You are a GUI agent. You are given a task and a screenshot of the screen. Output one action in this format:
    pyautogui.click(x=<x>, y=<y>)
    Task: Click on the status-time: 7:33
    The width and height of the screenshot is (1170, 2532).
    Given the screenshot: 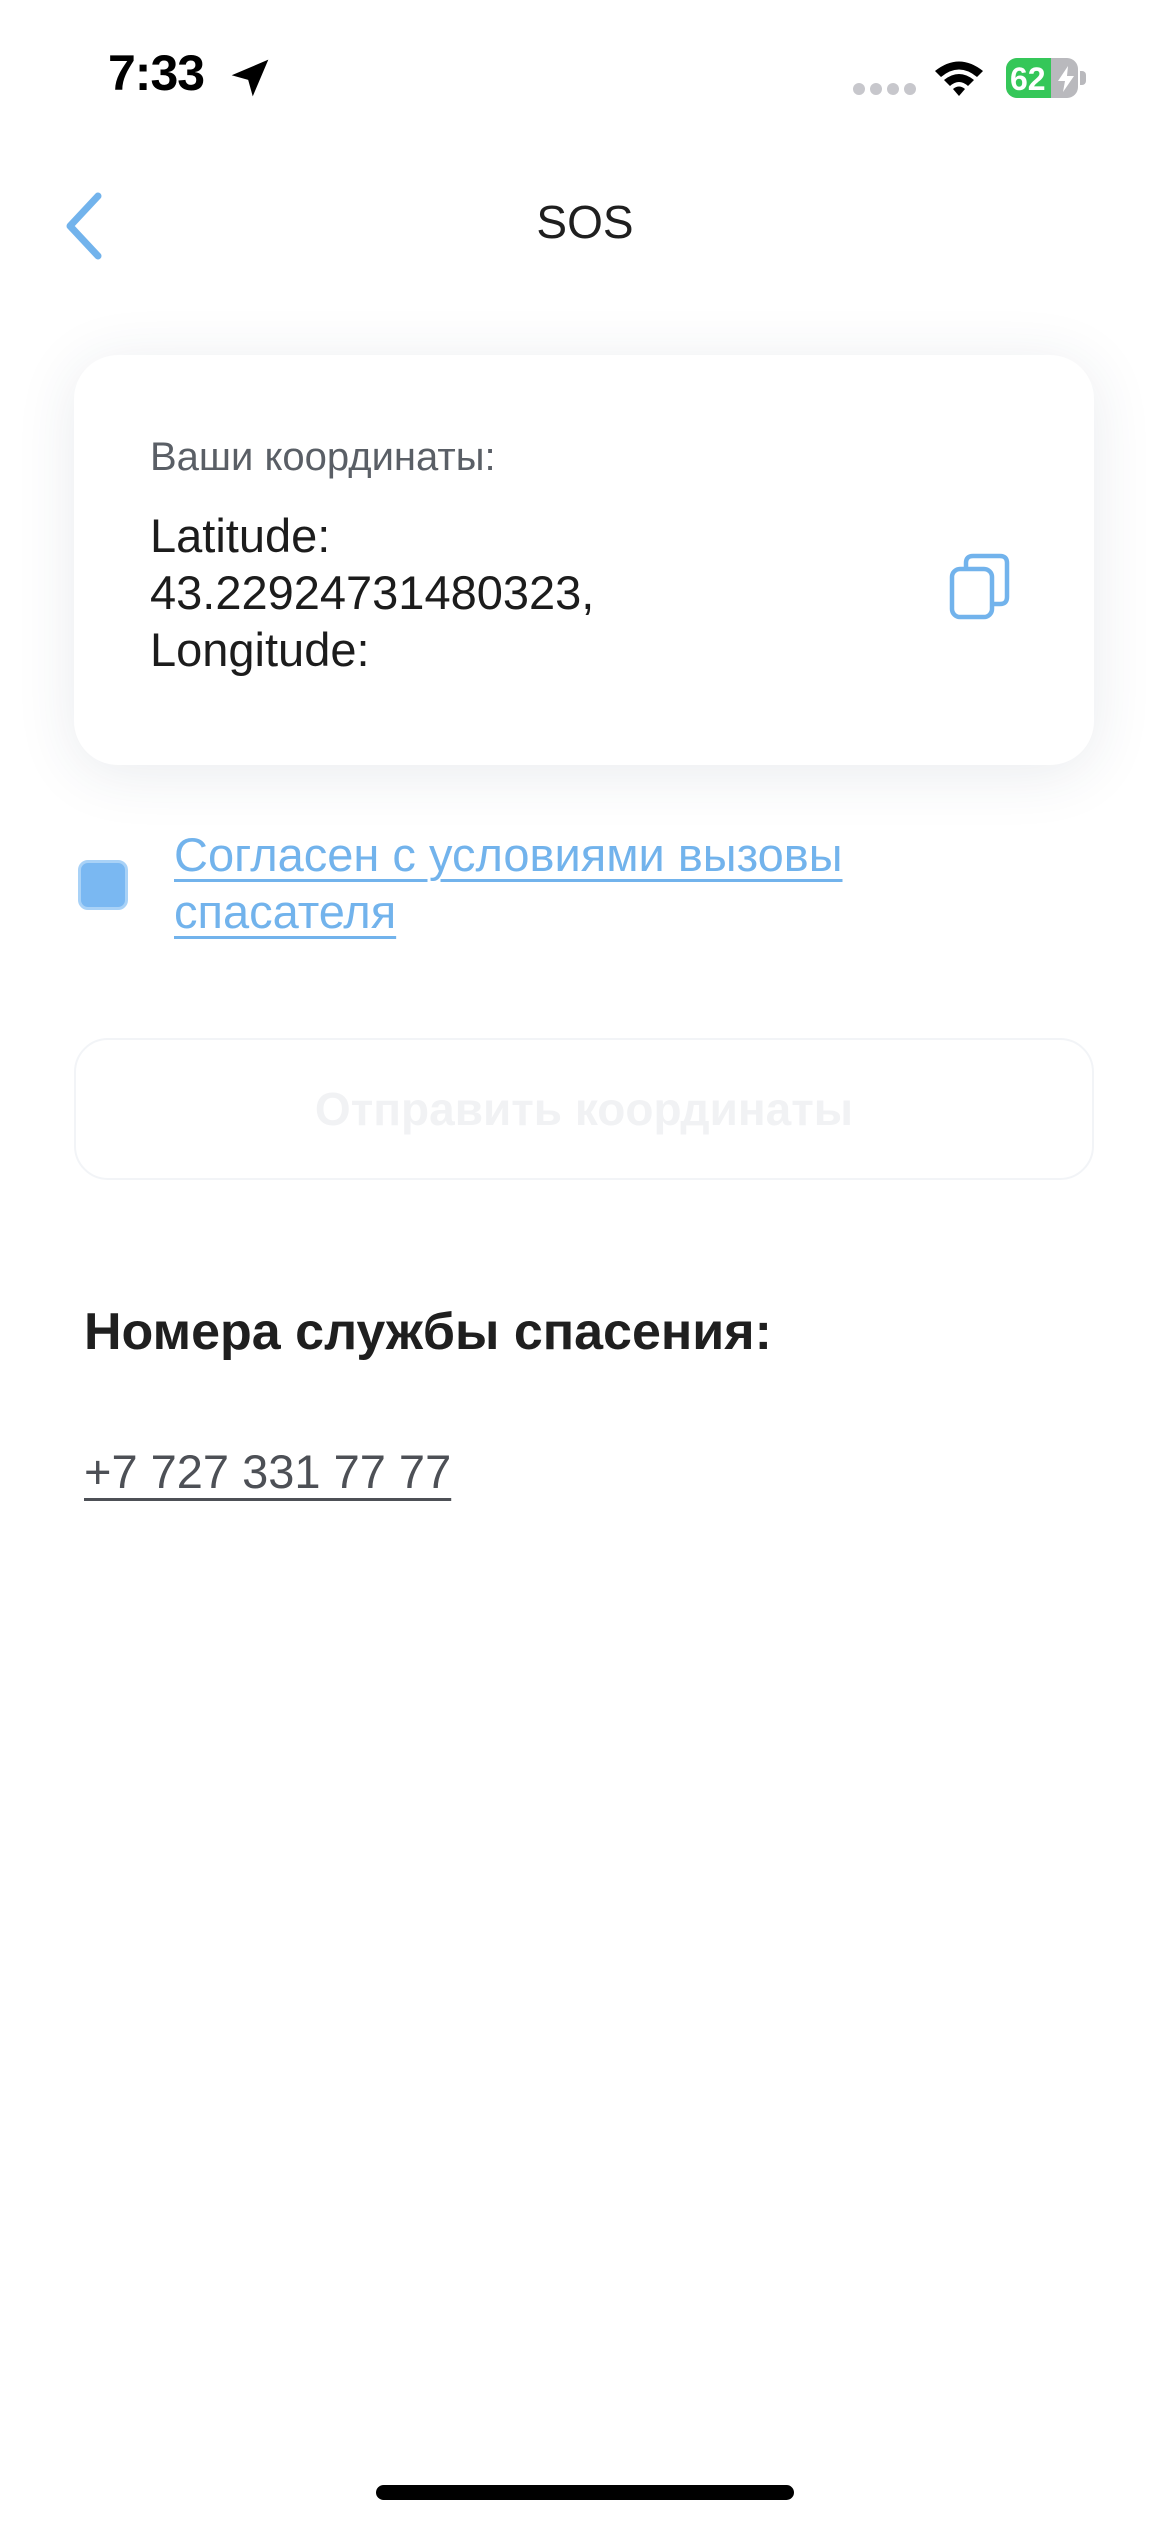 What is the action you would take?
    pyautogui.click(x=156, y=73)
    